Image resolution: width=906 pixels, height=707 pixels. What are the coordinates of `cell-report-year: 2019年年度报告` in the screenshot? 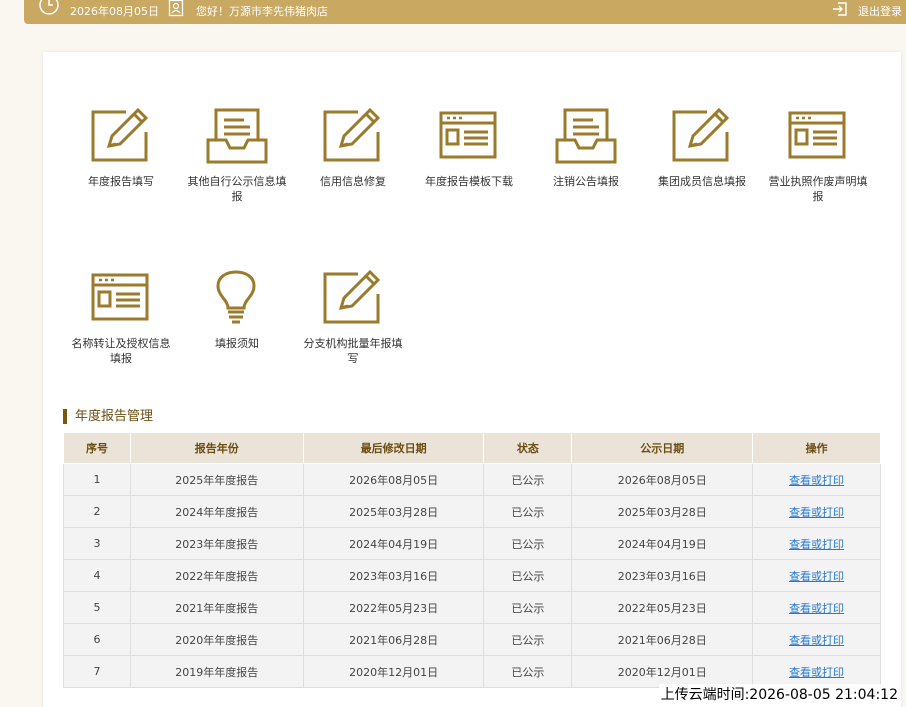 It's located at (216, 671).